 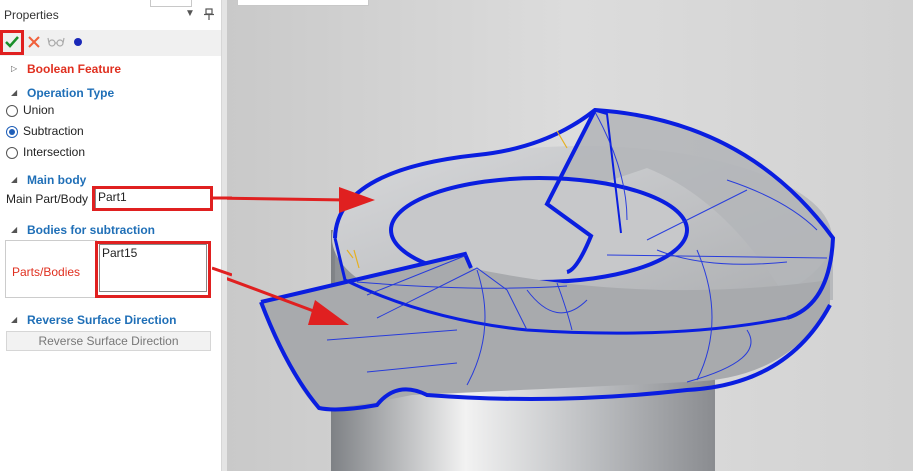 I want to click on section-bodies-for-subtraction: ◢ Bodies for subtraction, so click(x=110, y=231).